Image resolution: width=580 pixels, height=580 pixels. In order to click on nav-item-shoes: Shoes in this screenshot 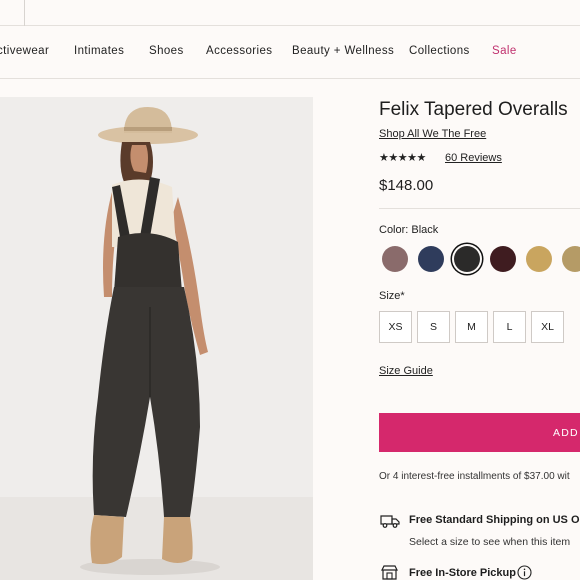, I will do `click(166, 51)`.